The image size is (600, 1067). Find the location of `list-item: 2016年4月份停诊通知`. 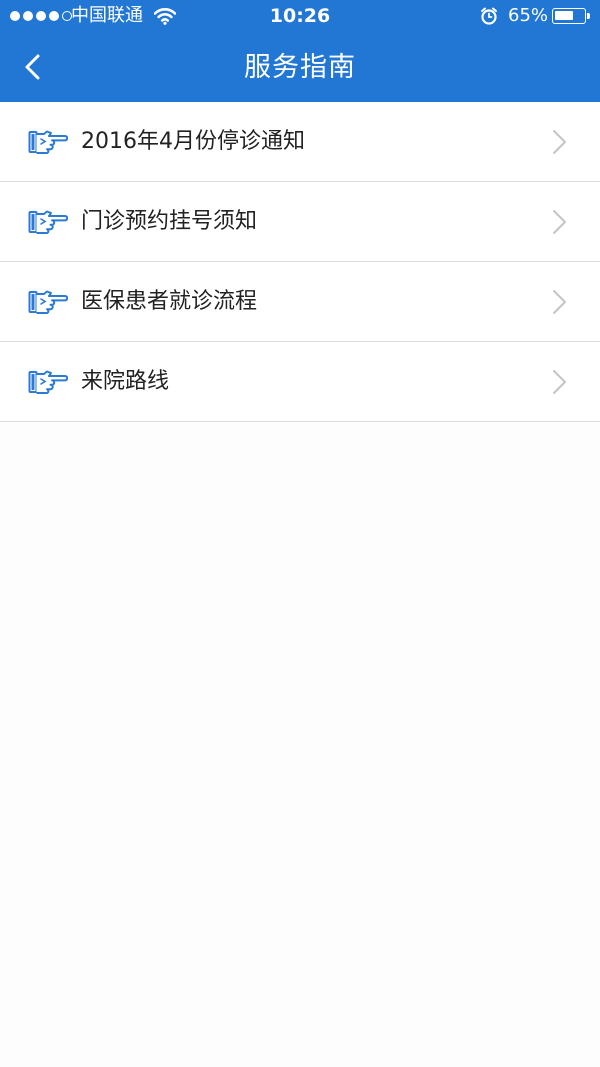

list-item: 2016年4月份停诊通知 is located at coordinates (300, 142).